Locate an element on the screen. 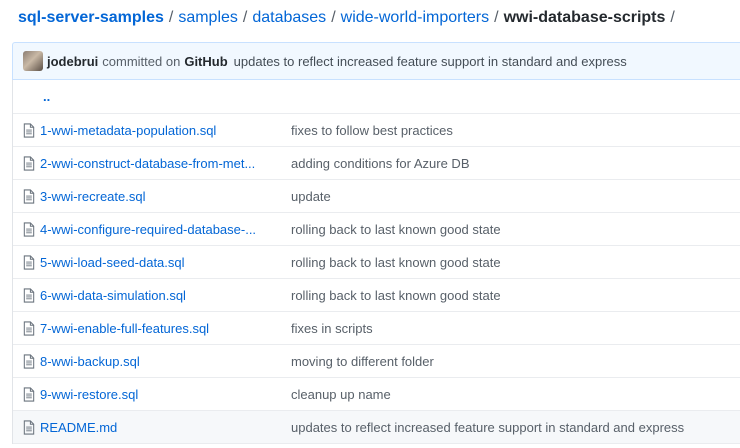 The height and width of the screenshot is (448, 740). commit-action-text: committed on is located at coordinates (141, 61).